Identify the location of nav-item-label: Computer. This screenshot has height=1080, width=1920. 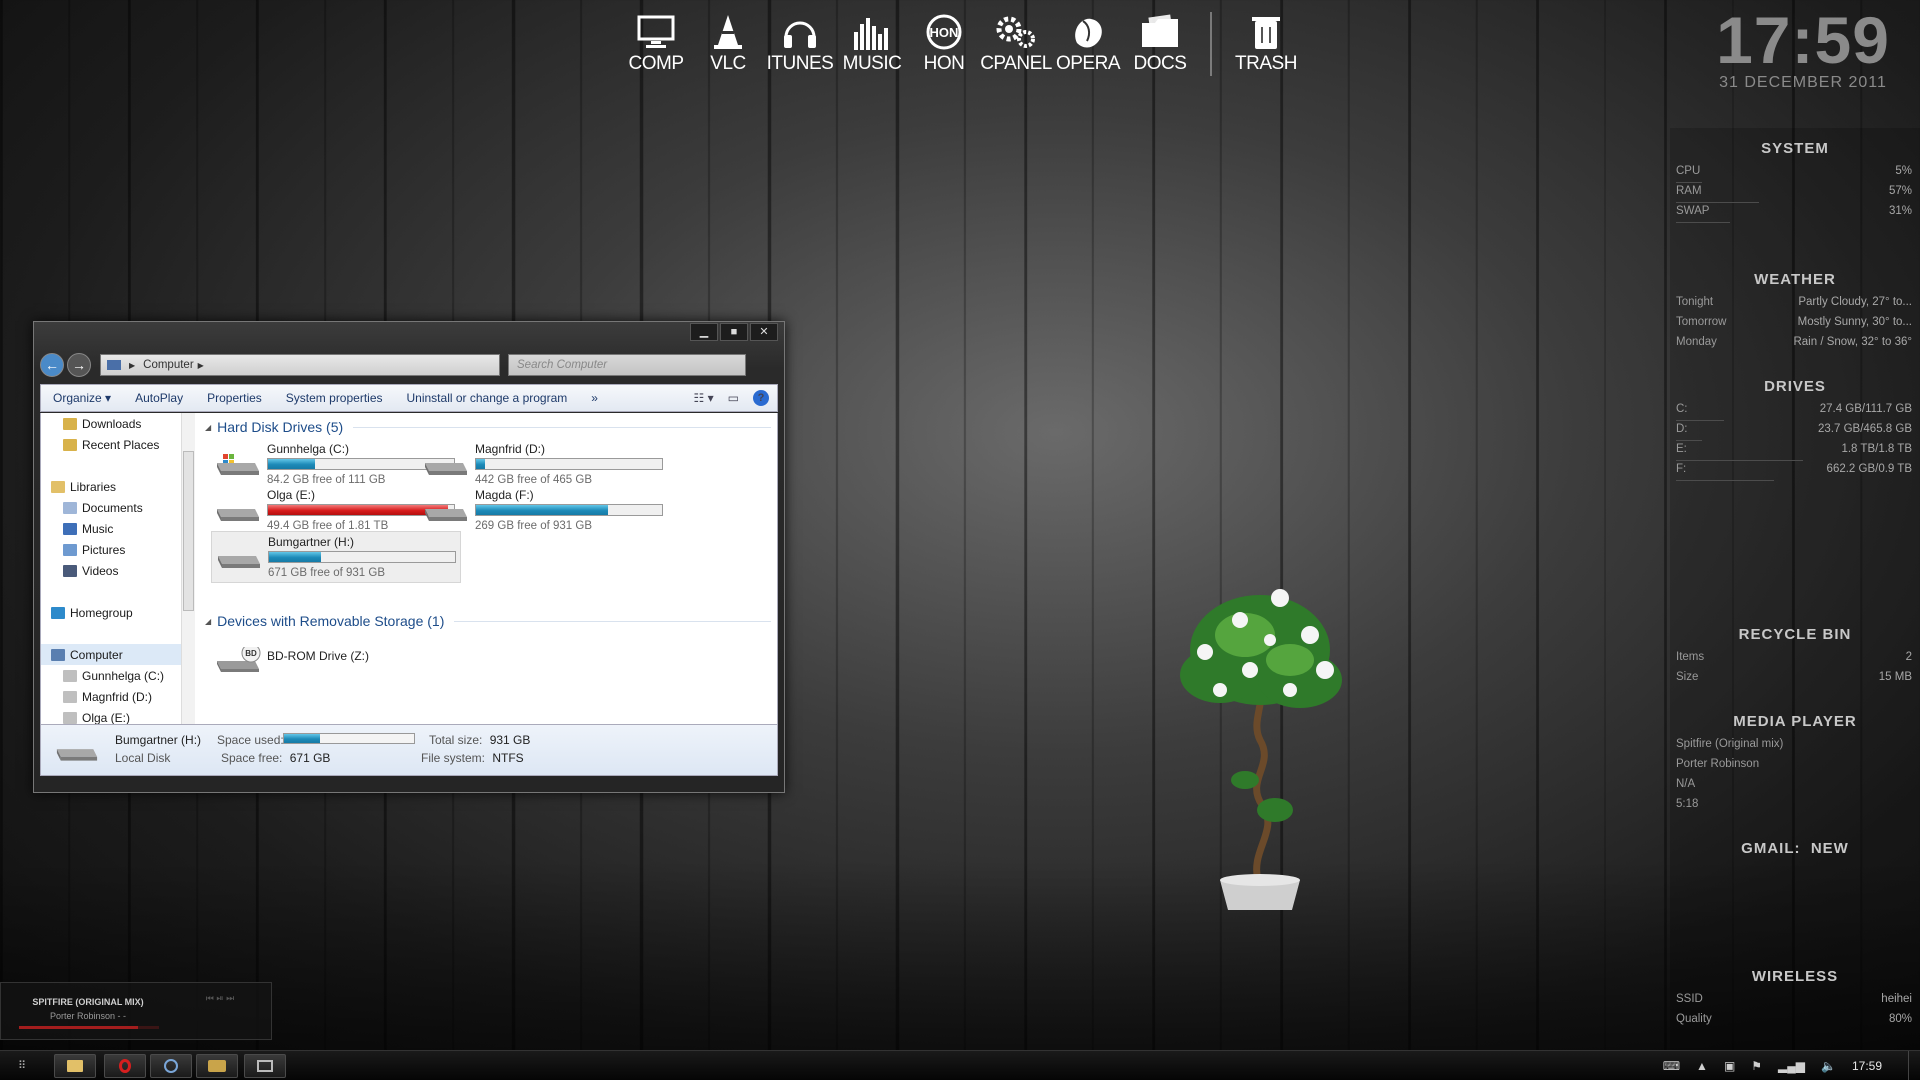
(96, 654).